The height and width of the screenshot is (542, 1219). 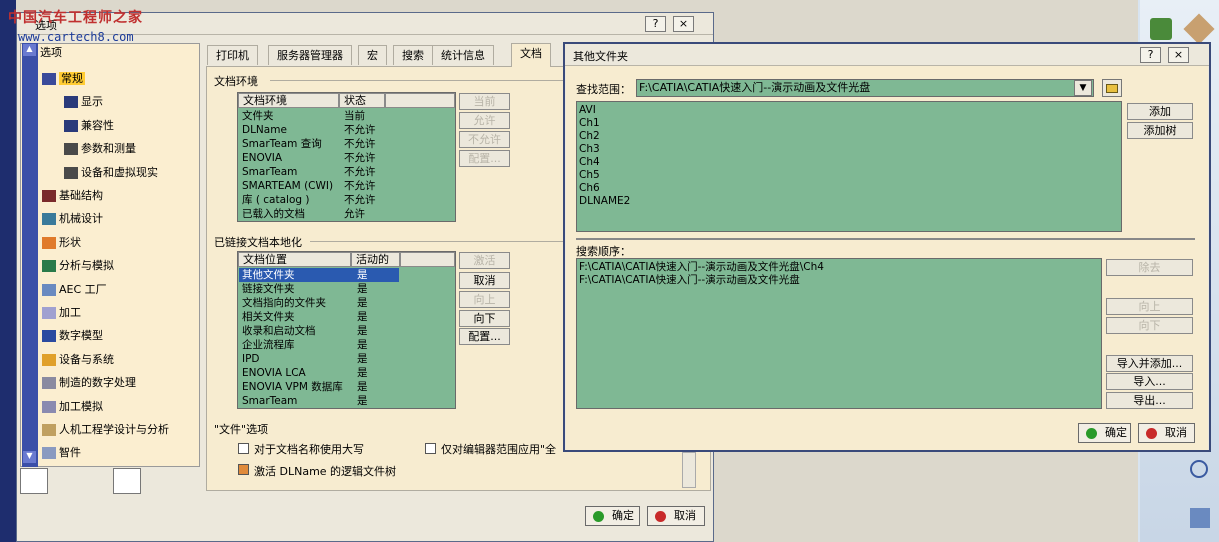 I want to click on doc-env-btn-2: 不允许, so click(x=484, y=139).